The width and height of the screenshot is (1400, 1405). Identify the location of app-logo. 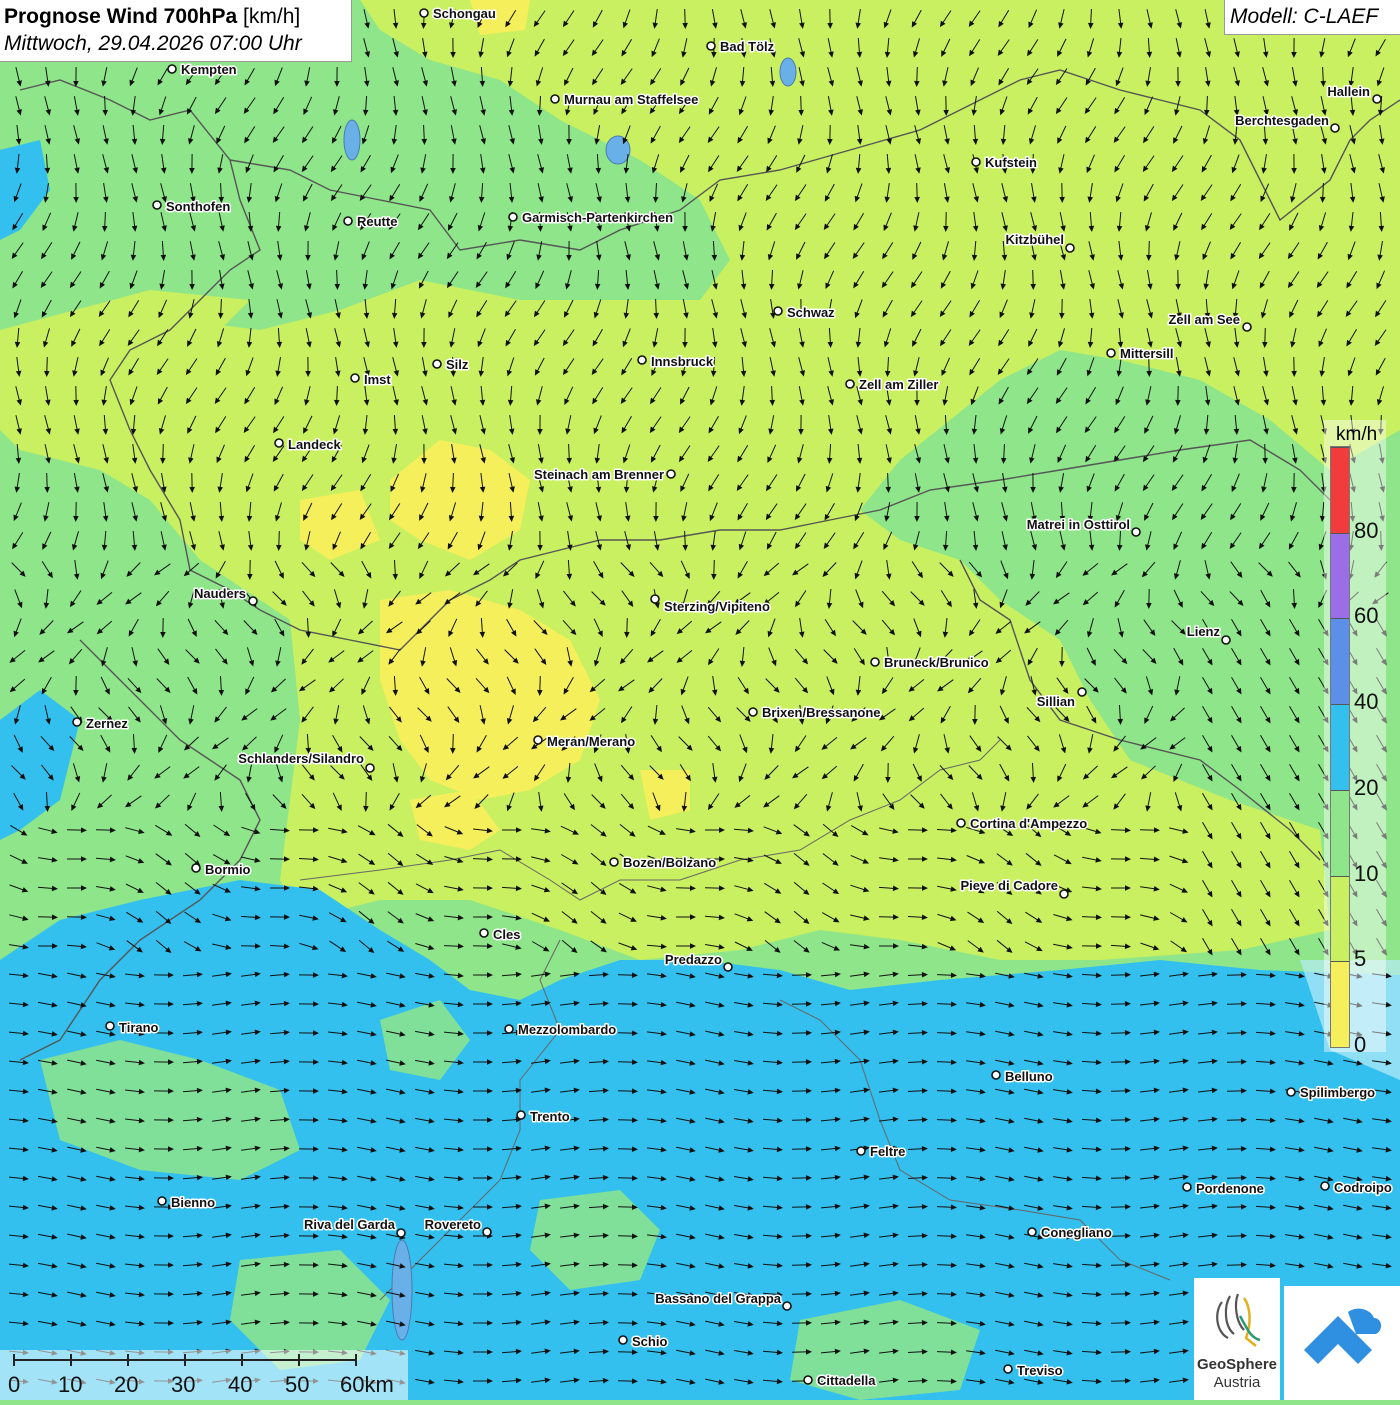
(1342, 1343).